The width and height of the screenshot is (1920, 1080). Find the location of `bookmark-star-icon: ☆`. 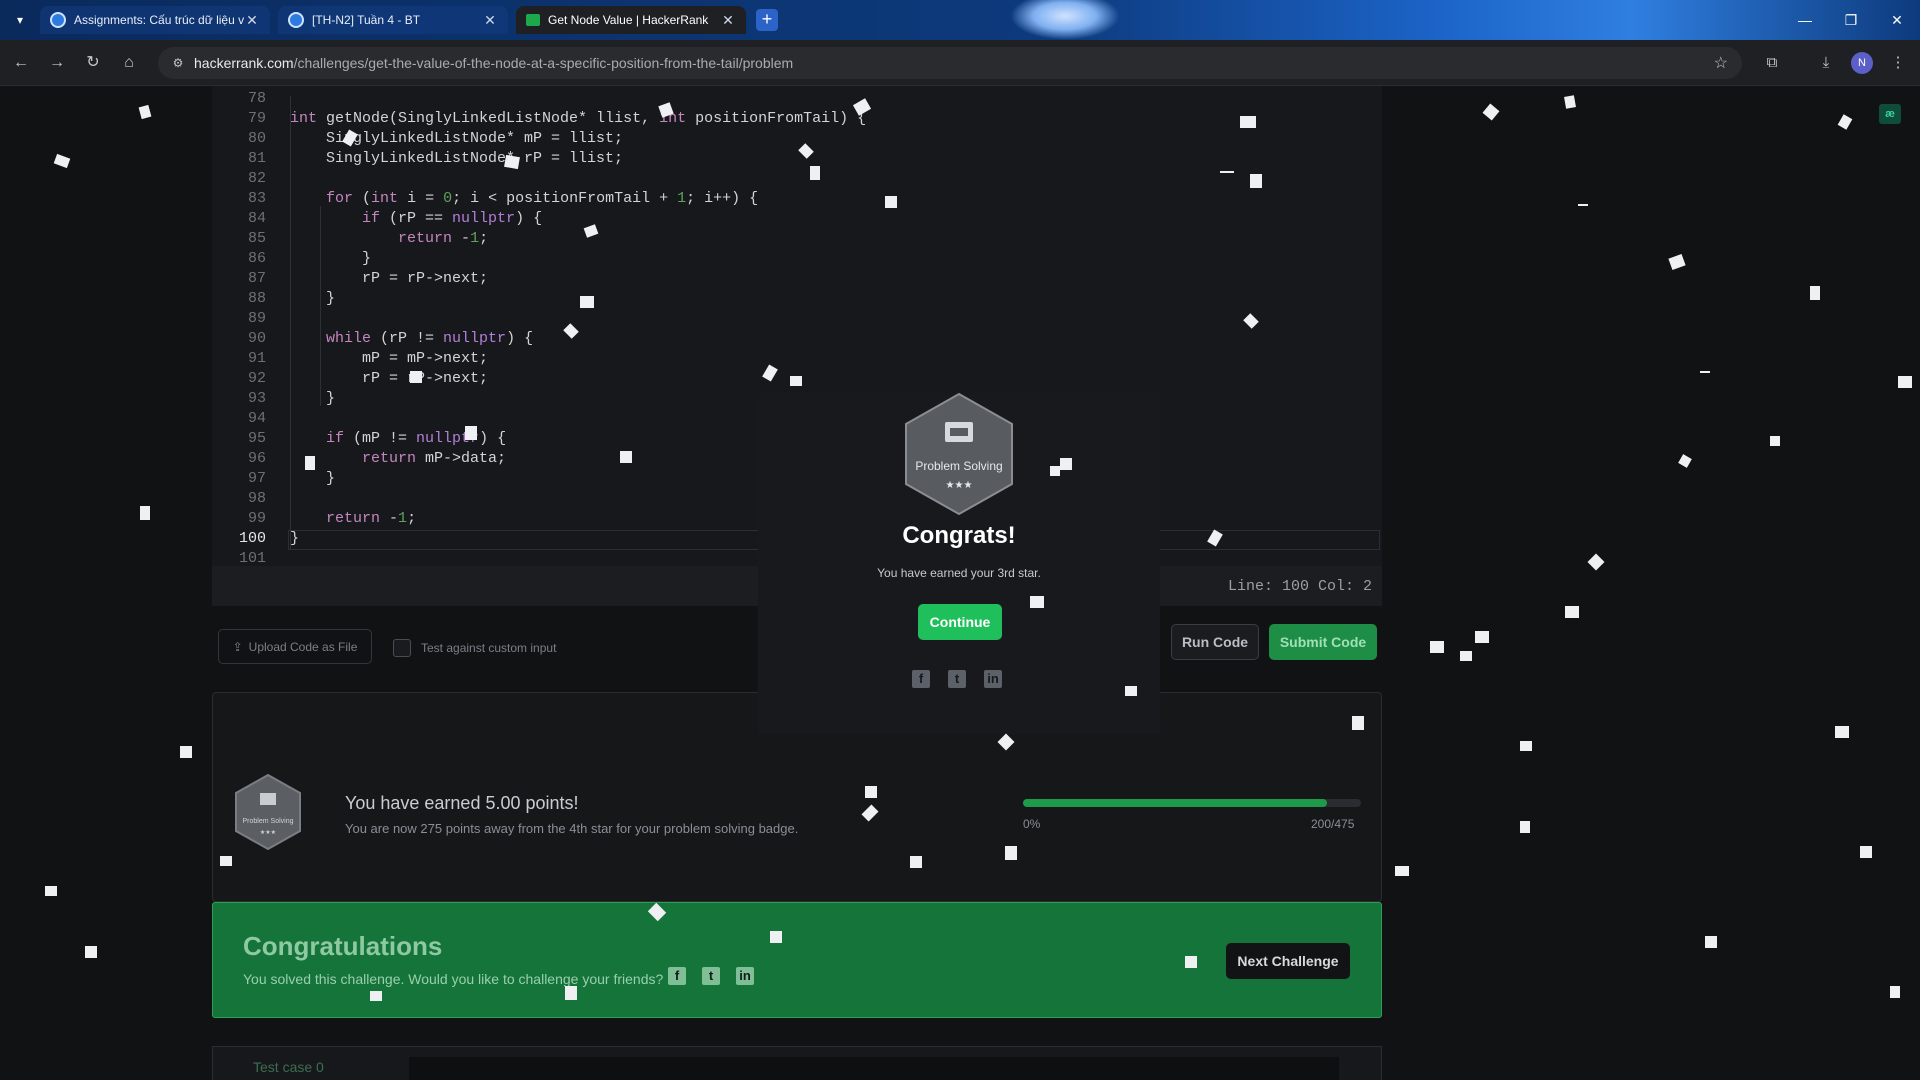

bookmark-star-icon: ☆ is located at coordinates (1721, 63).